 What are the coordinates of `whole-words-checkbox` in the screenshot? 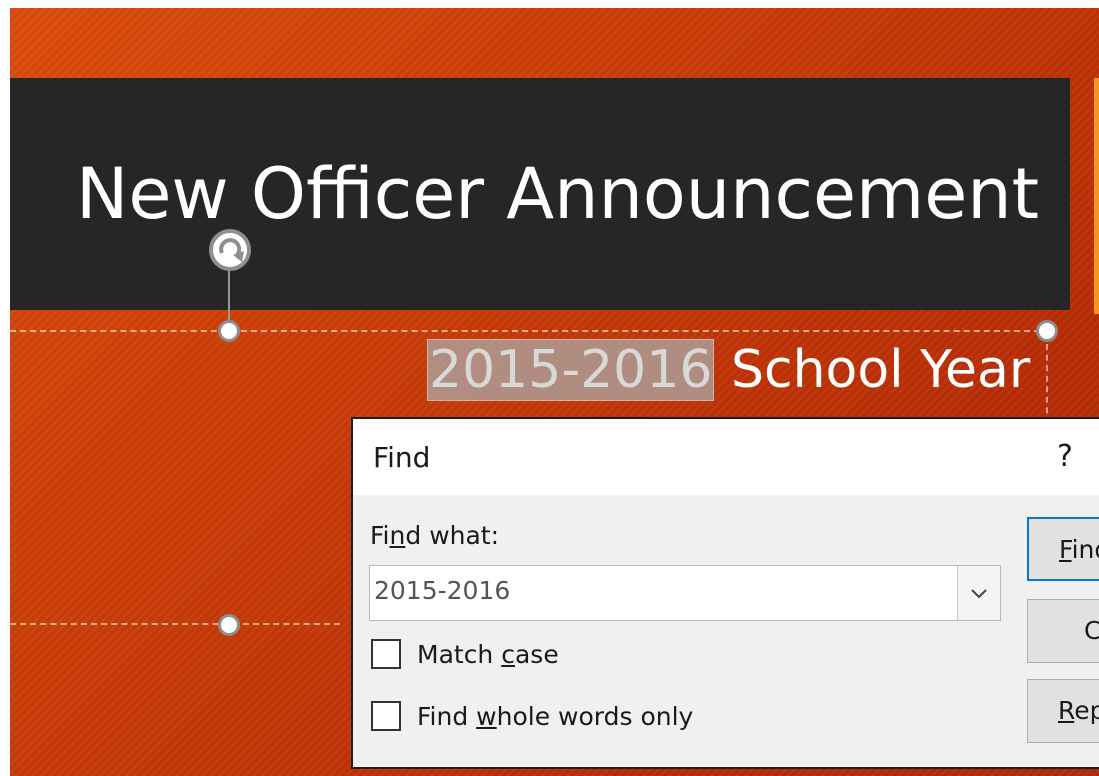 It's located at (386, 716).